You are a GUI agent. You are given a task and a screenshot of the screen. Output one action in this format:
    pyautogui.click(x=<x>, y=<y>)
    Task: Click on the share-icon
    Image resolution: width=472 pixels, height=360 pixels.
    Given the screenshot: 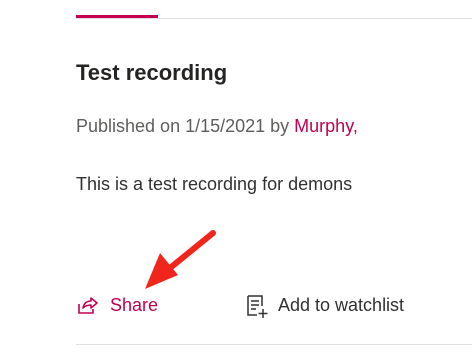 What is the action you would take?
    pyautogui.click(x=88, y=305)
    